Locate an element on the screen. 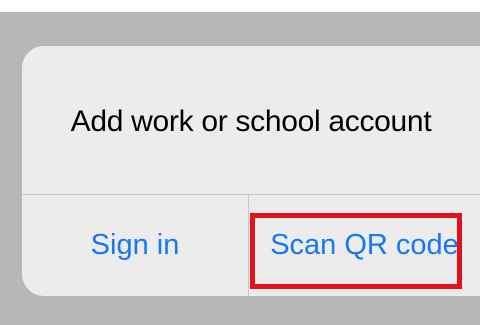  sign-in-button: Sign in is located at coordinates (135, 245).